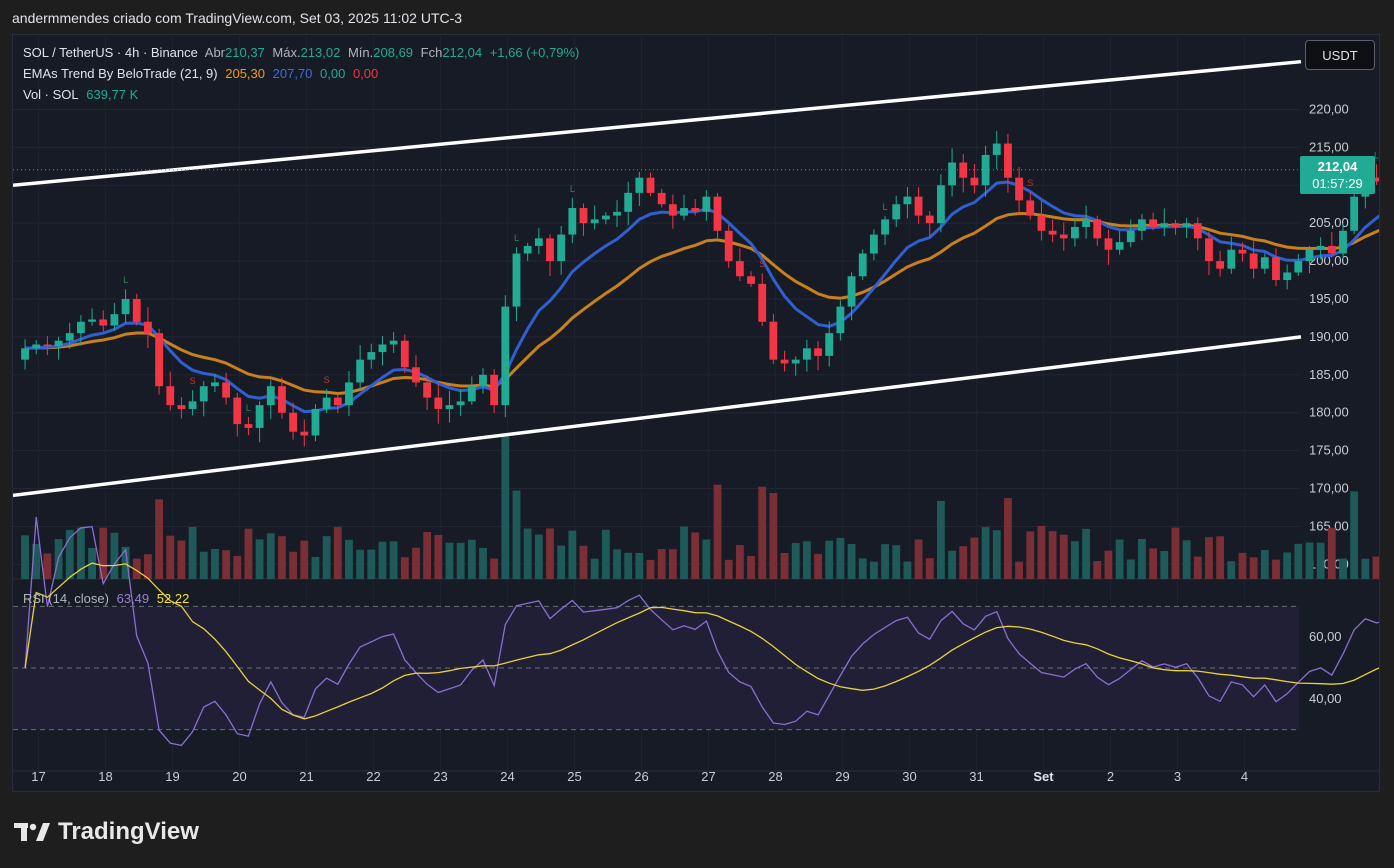 The height and width of the screenshot is (868, 1394). I want to click on legend-rsi: RSI (14, close) 63,49 52,22, so click(108, 598).